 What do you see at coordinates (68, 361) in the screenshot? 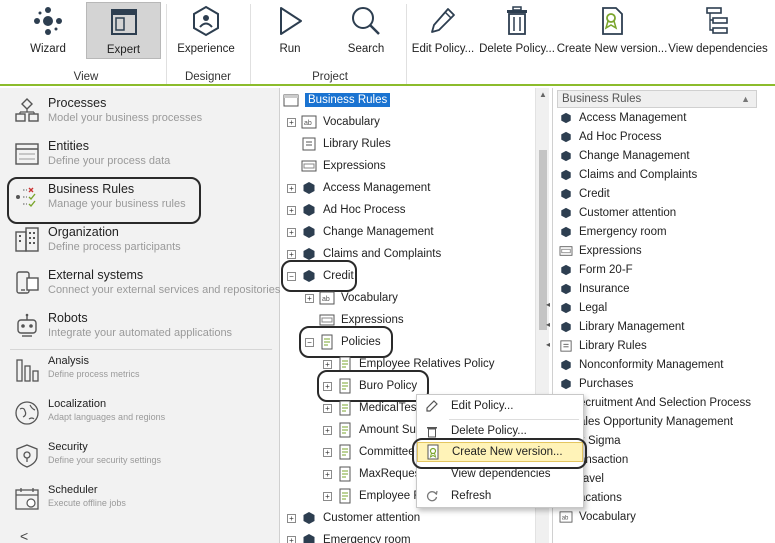
I see `nav-analysis-title: Analysis` at bounding box center [68, 361].